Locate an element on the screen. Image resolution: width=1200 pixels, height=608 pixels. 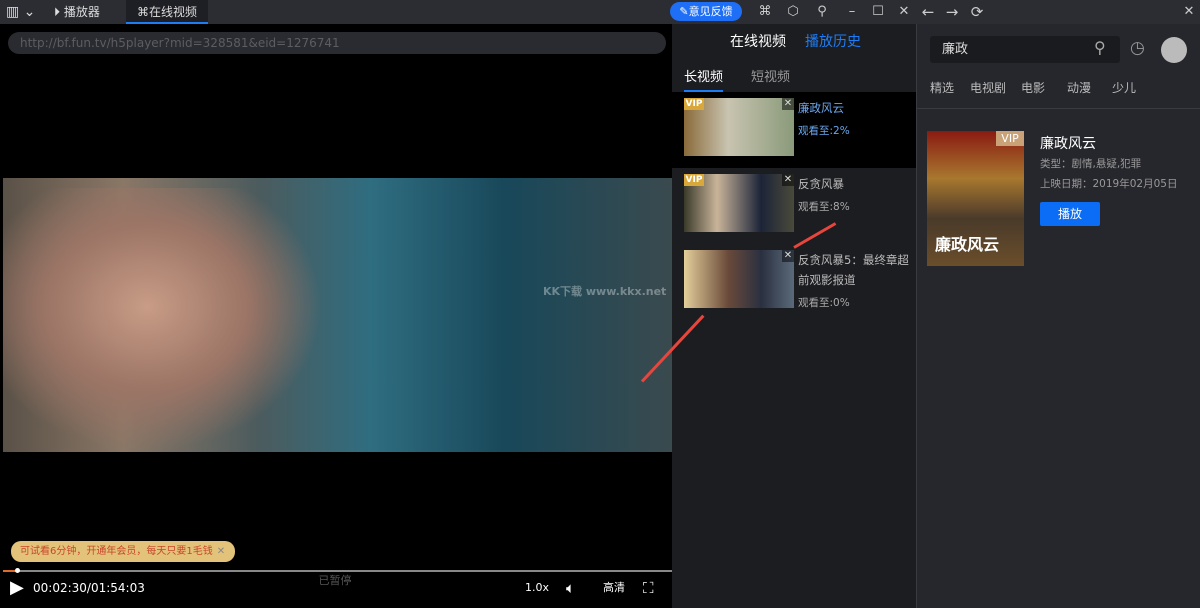
item-progress: 观看至:2% is located at coordinates (824, 131).